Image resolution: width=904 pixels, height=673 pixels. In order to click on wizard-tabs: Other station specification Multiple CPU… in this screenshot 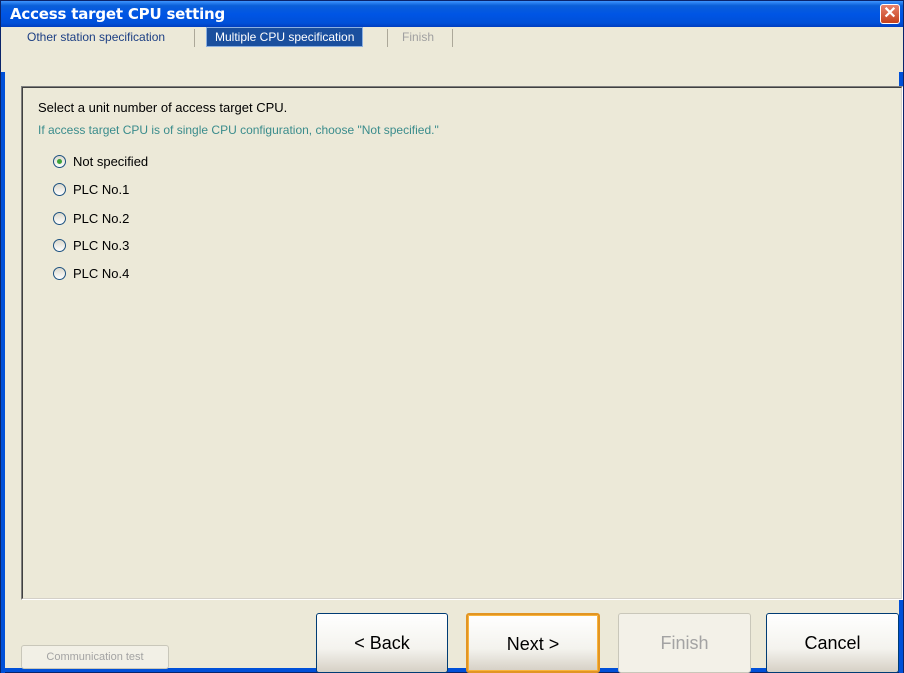, I will do `click(452, 49)`.